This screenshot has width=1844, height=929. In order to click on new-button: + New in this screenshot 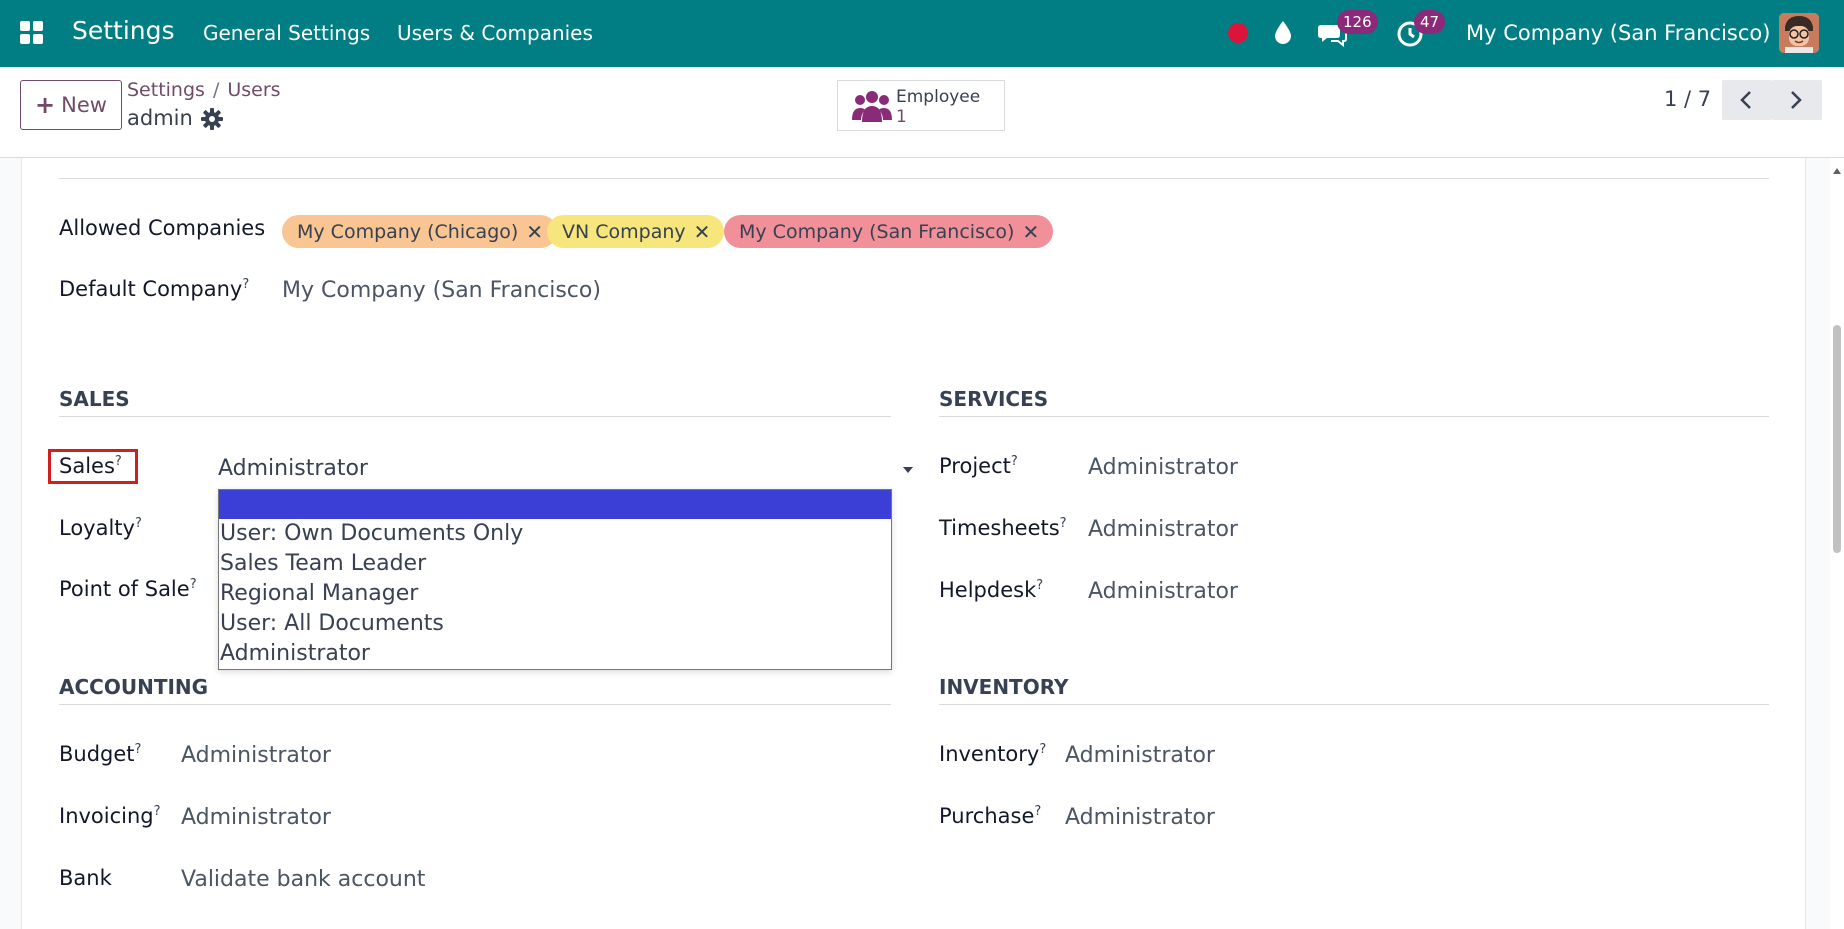, I will do `click(71, 105)`.